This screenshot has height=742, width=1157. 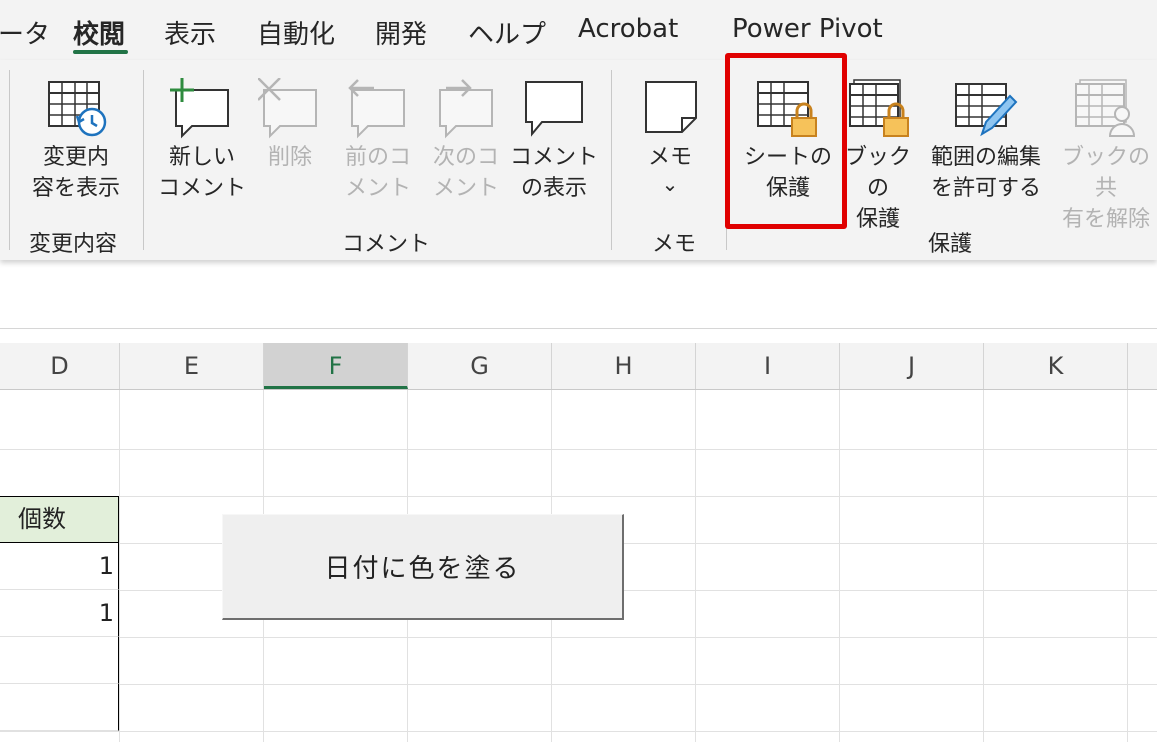 What do you see at coordinates (73, 244) in the screenshot?
I see `group-label-changes: 変更内容` at bounding box center [73, 244].